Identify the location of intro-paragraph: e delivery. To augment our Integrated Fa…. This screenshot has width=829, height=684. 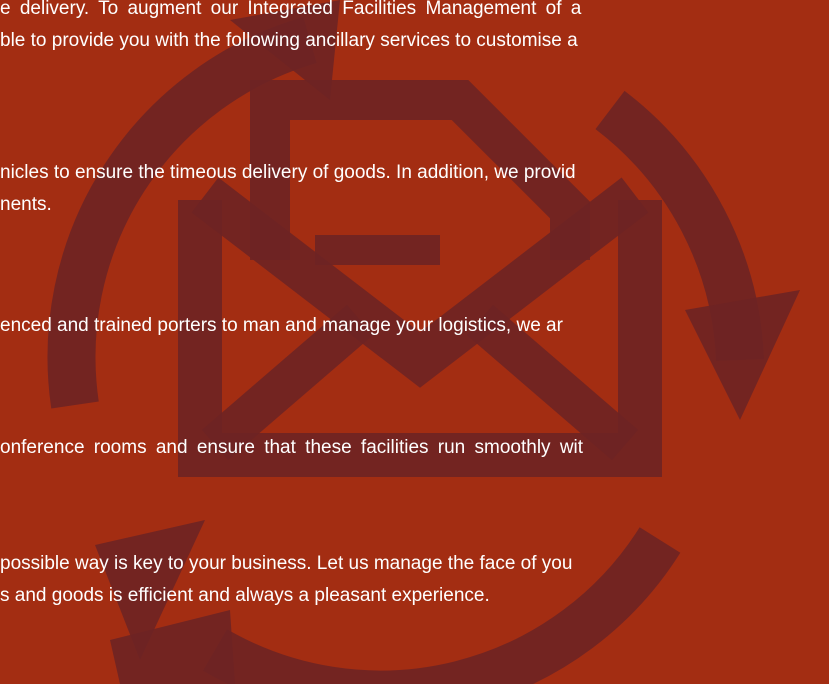
(414, 28).